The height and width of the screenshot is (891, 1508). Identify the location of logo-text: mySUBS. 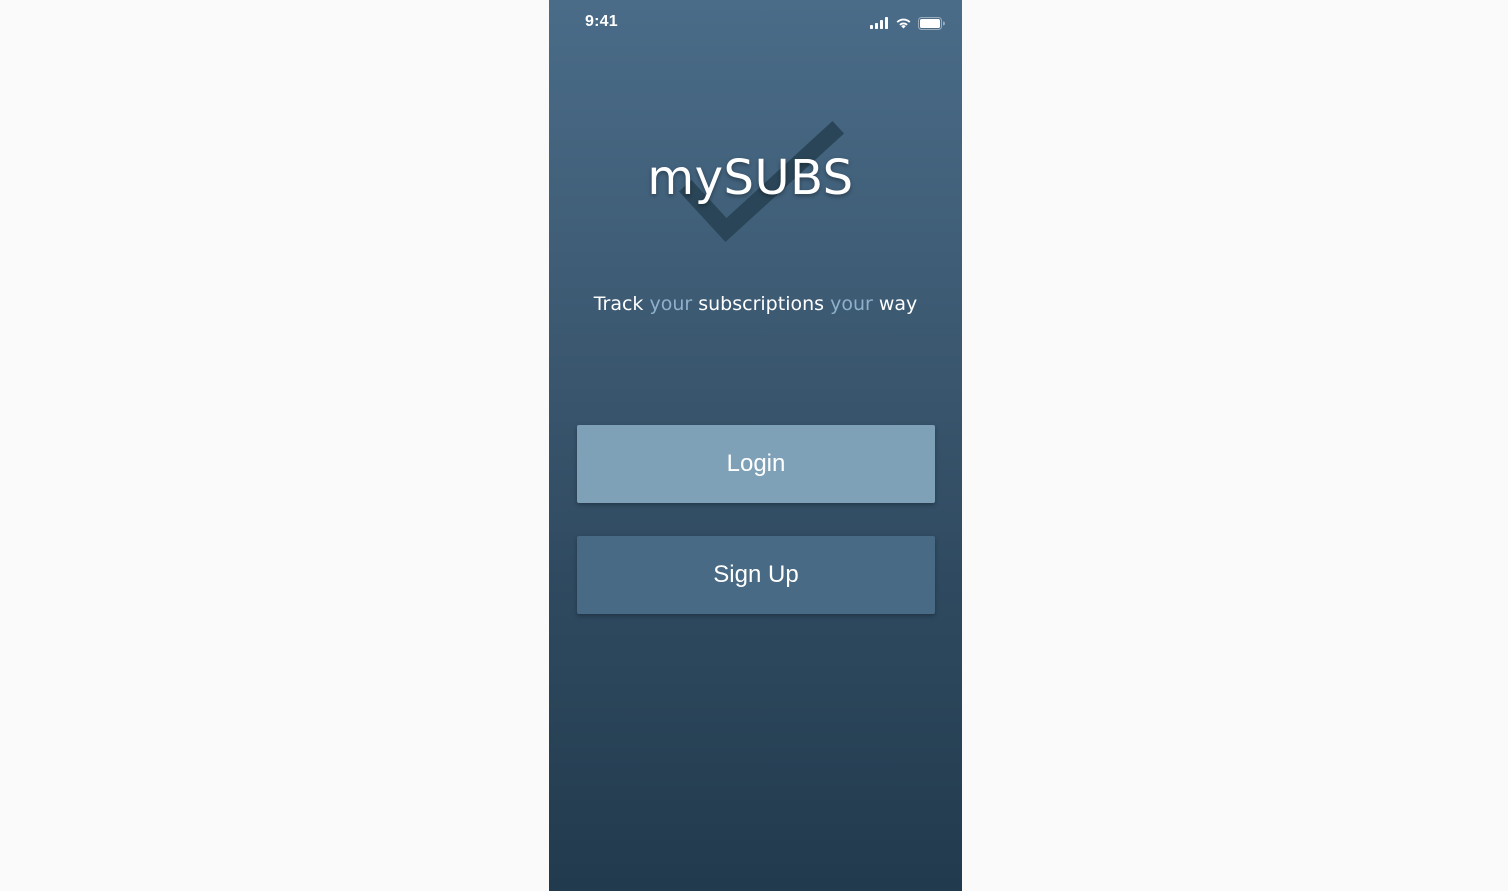
(750, 178).